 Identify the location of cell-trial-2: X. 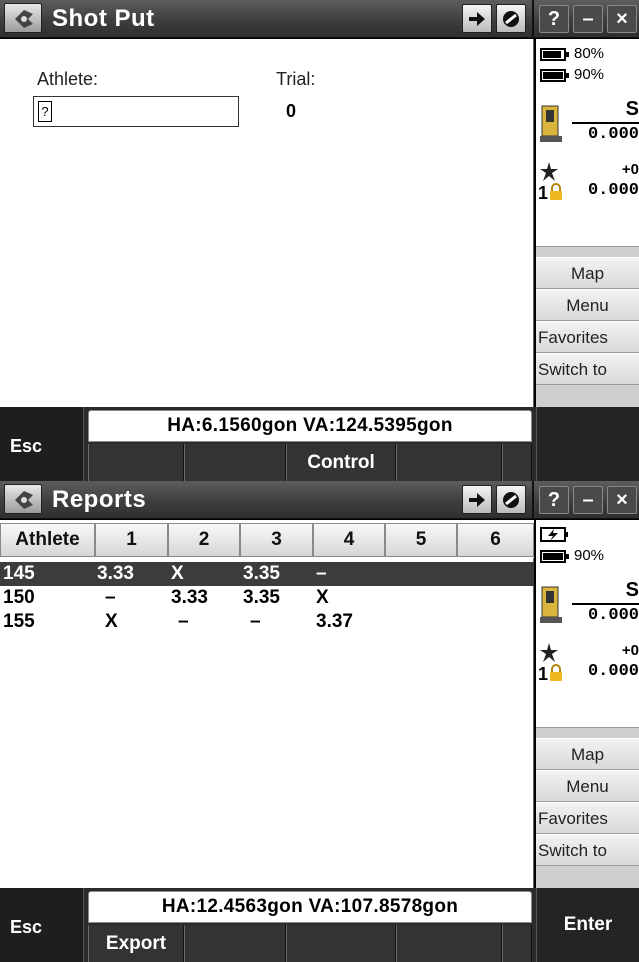
(177, 573).